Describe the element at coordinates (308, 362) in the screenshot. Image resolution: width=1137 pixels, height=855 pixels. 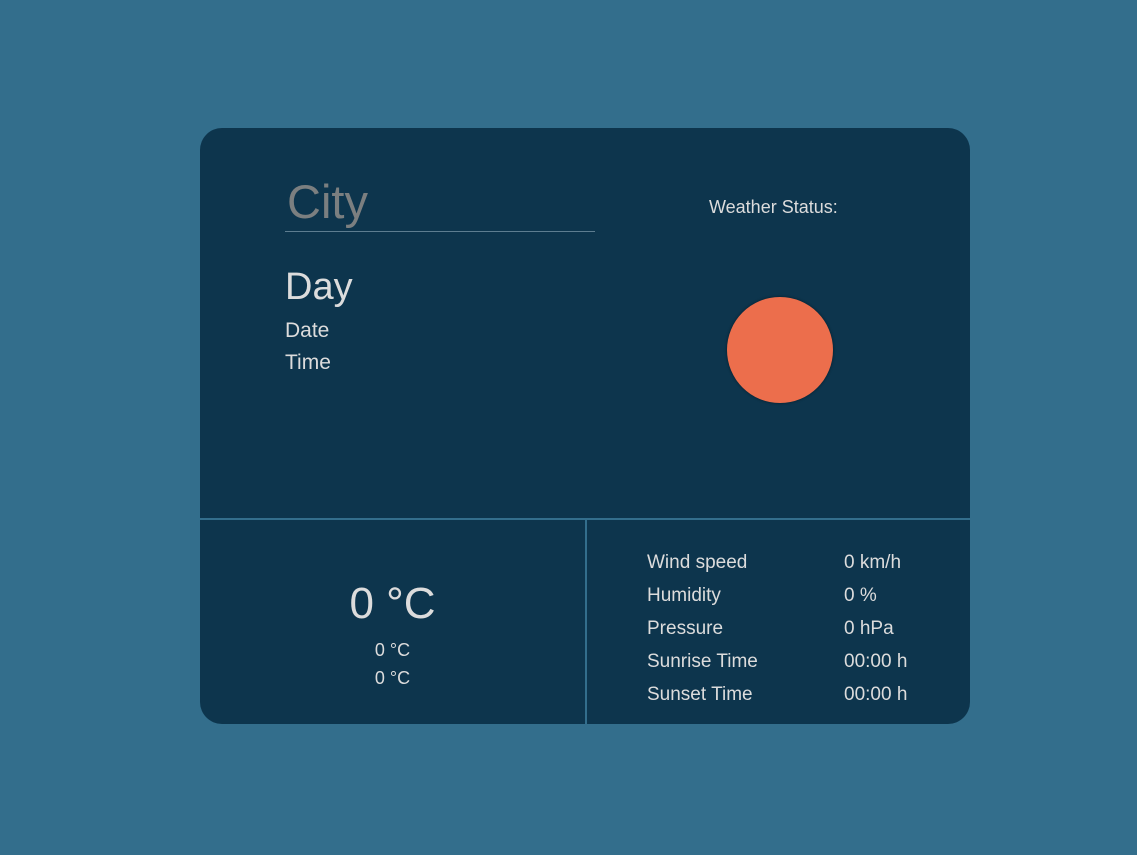
I see `time-label: Time` at that location.